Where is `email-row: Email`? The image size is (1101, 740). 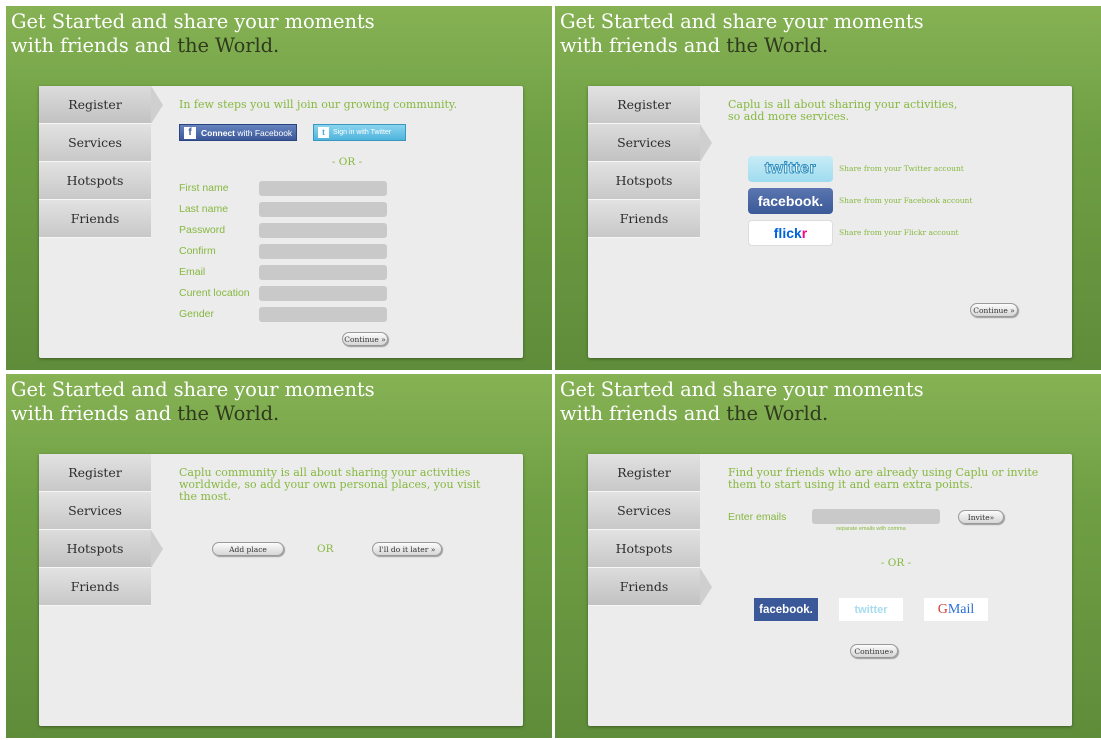 email-row: Email is located at coordinates (344, 273).